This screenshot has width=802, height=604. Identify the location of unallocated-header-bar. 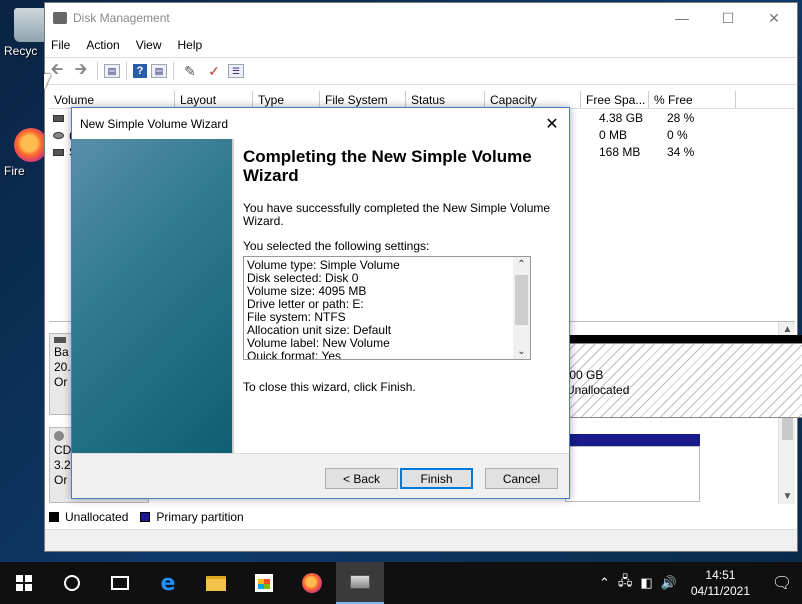
(683, 339).